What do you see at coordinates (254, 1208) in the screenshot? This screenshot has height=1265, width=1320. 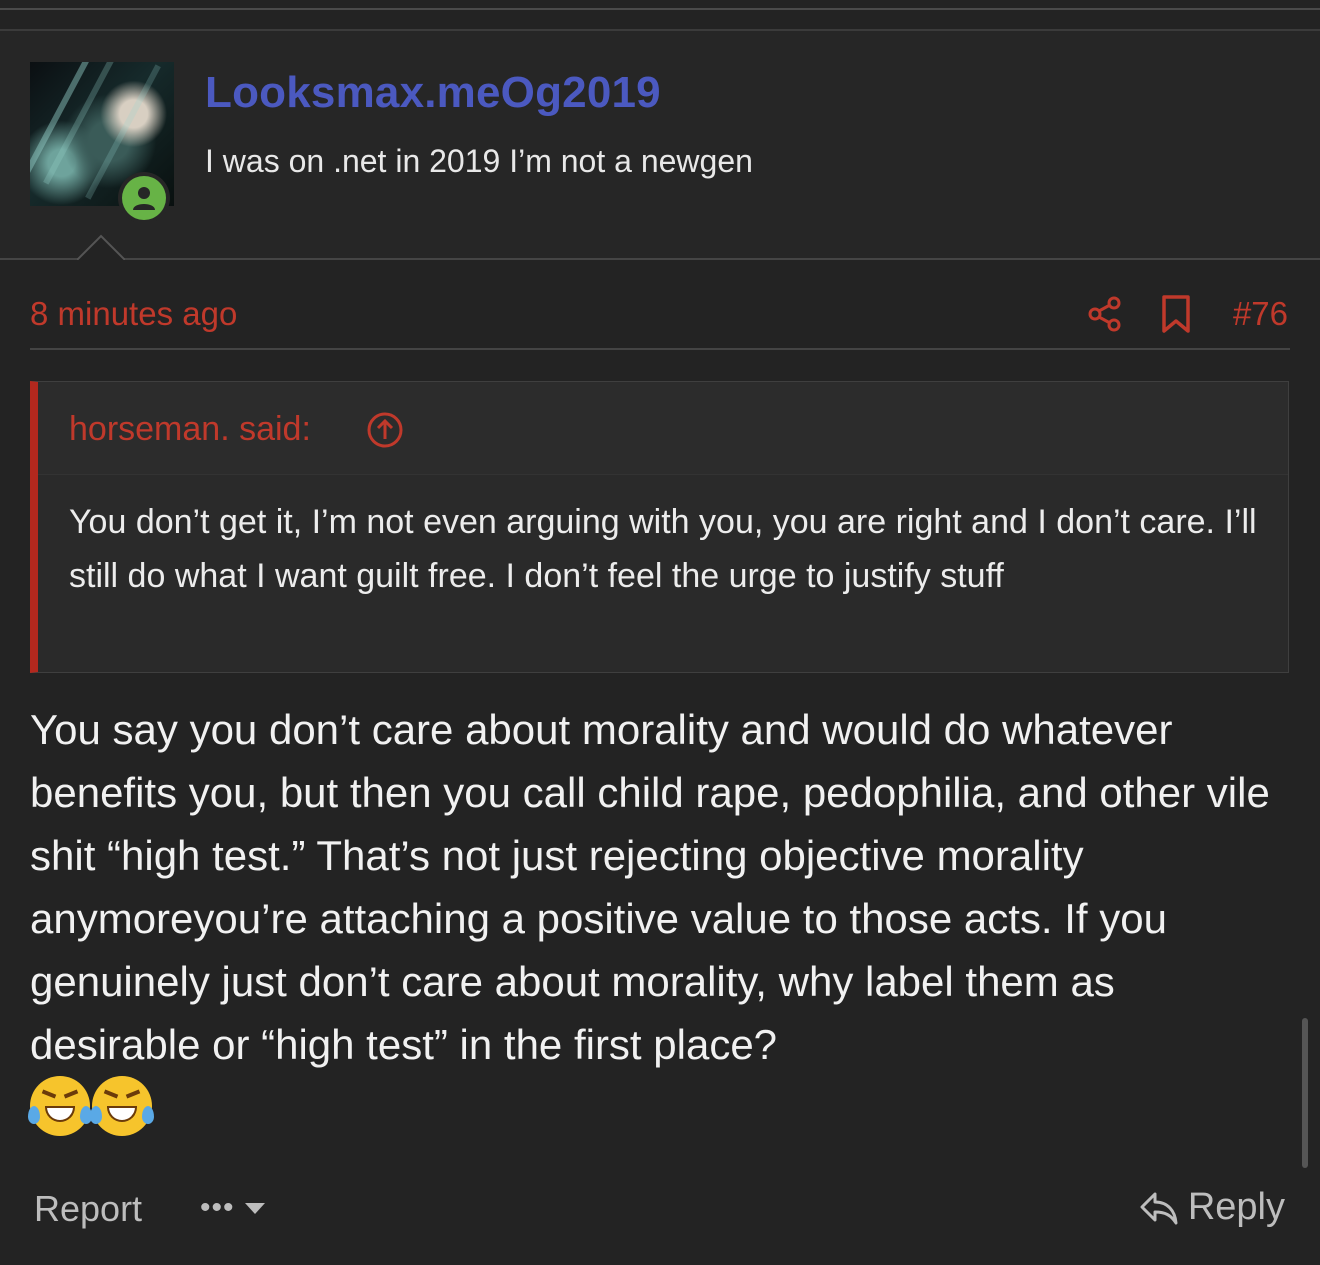 I see `chevron-down-icon` at bounding box center [254, 1208].